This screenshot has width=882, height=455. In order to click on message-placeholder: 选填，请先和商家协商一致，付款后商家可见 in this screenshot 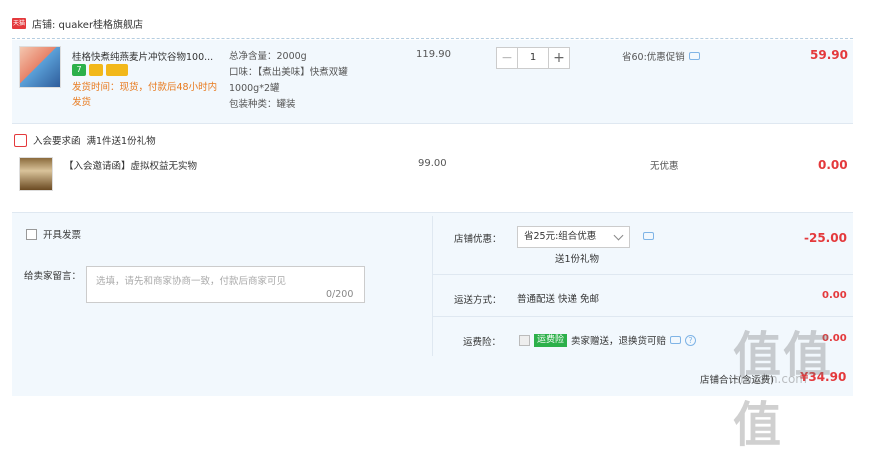, I will do `click(191, 281)`.